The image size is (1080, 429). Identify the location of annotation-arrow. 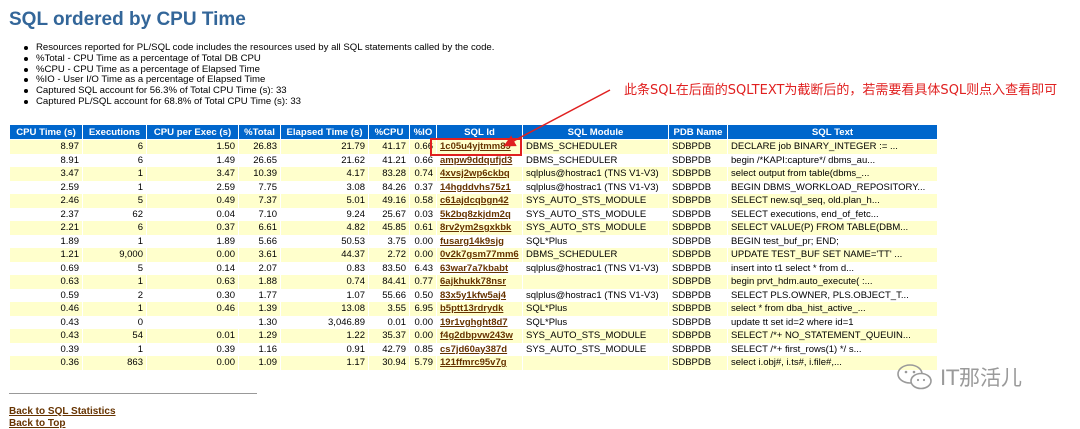
(557, 118).